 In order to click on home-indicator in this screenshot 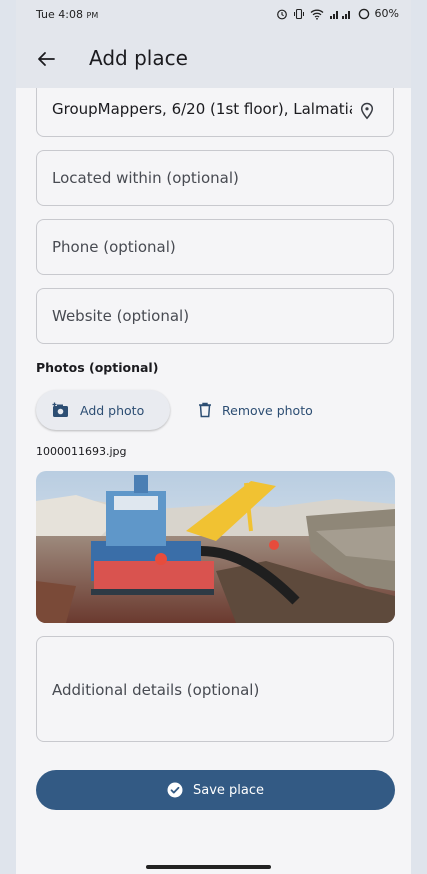, I will do `click(208, 867)`.